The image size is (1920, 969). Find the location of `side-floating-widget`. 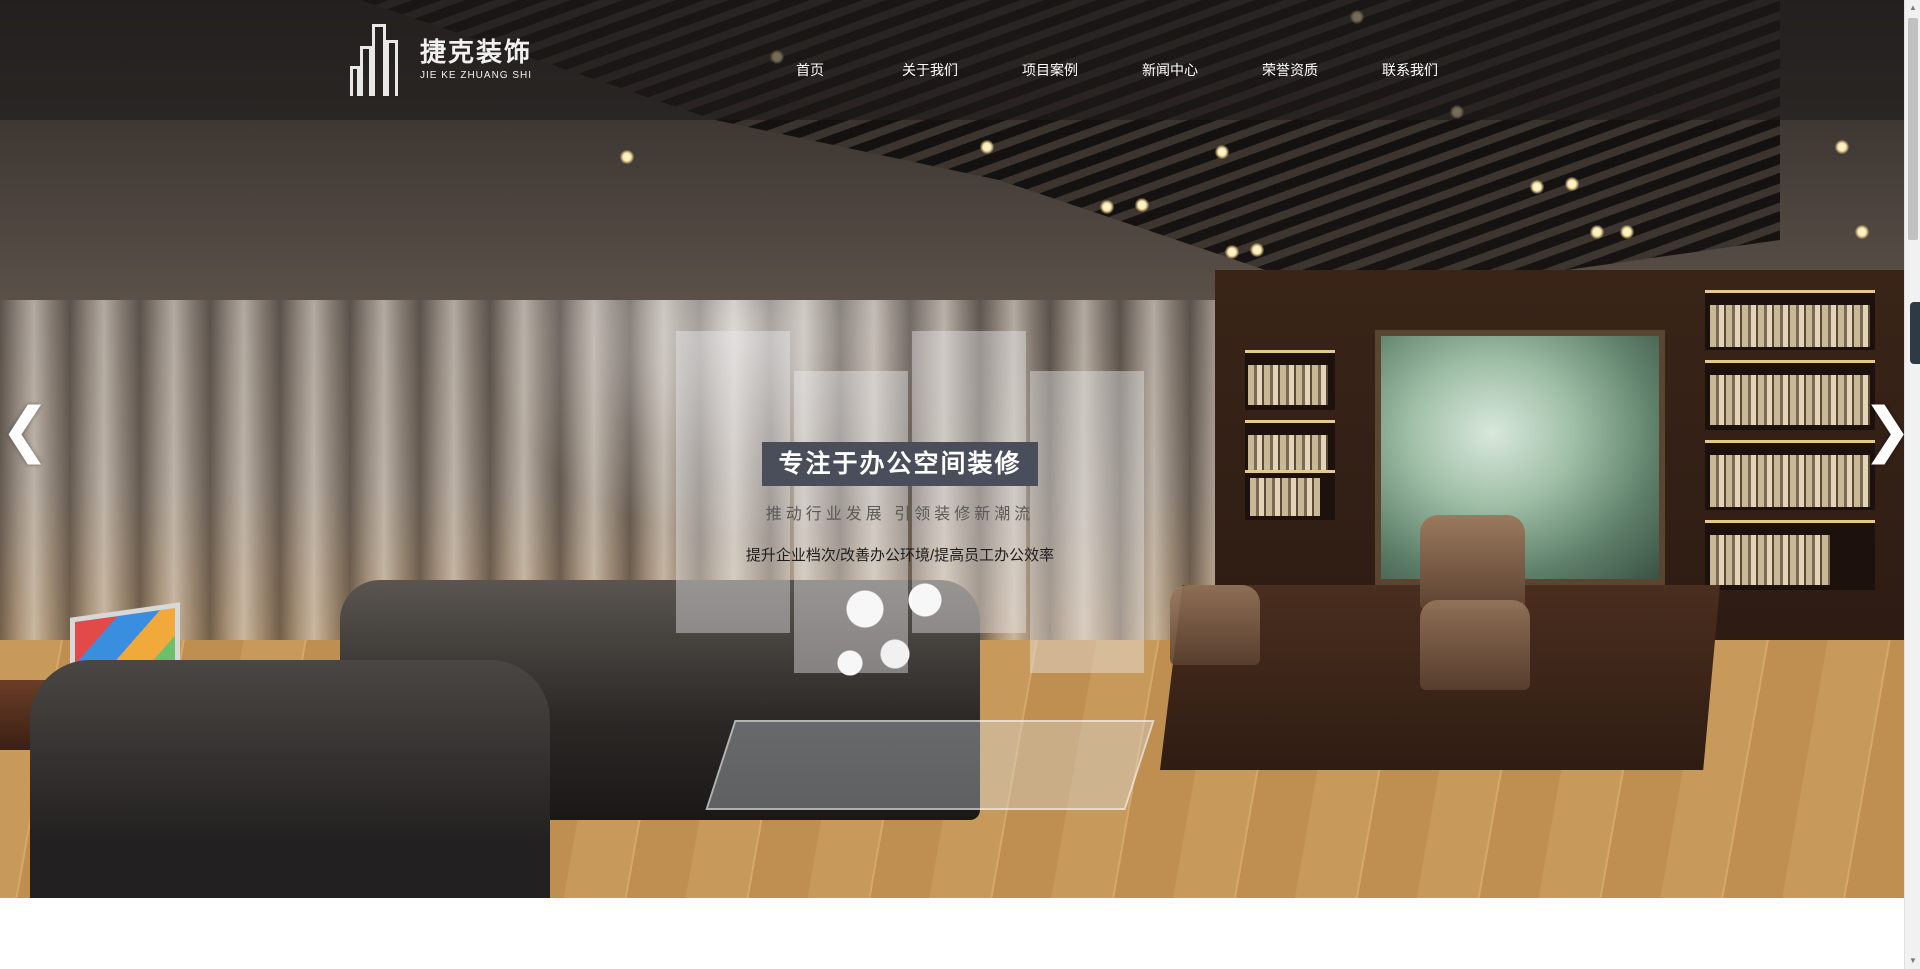

side-floating-widget is located at coordinates (1915, 333).